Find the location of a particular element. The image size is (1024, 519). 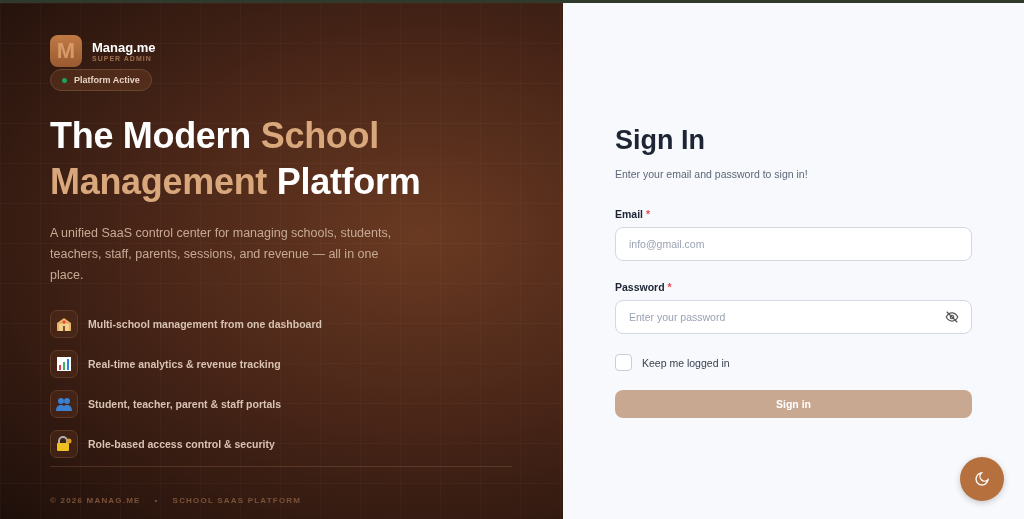

feature-label: Role-based access control & security is located at coordinates (181, 444).